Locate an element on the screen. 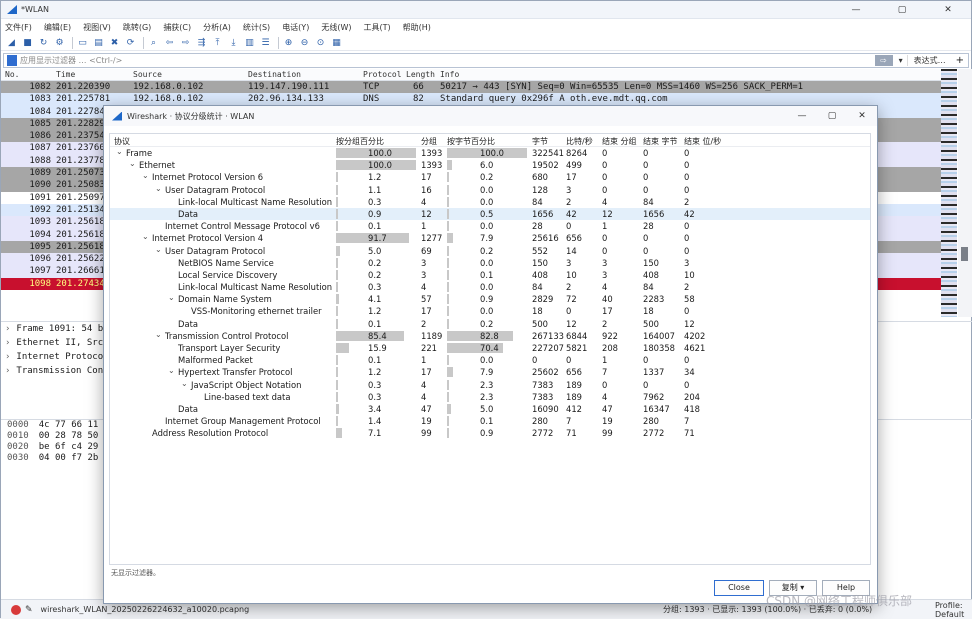 This screenshot has height=619, width=972. col-percent-bytes: 按字节百分比 is located at coordinates (471, 141).